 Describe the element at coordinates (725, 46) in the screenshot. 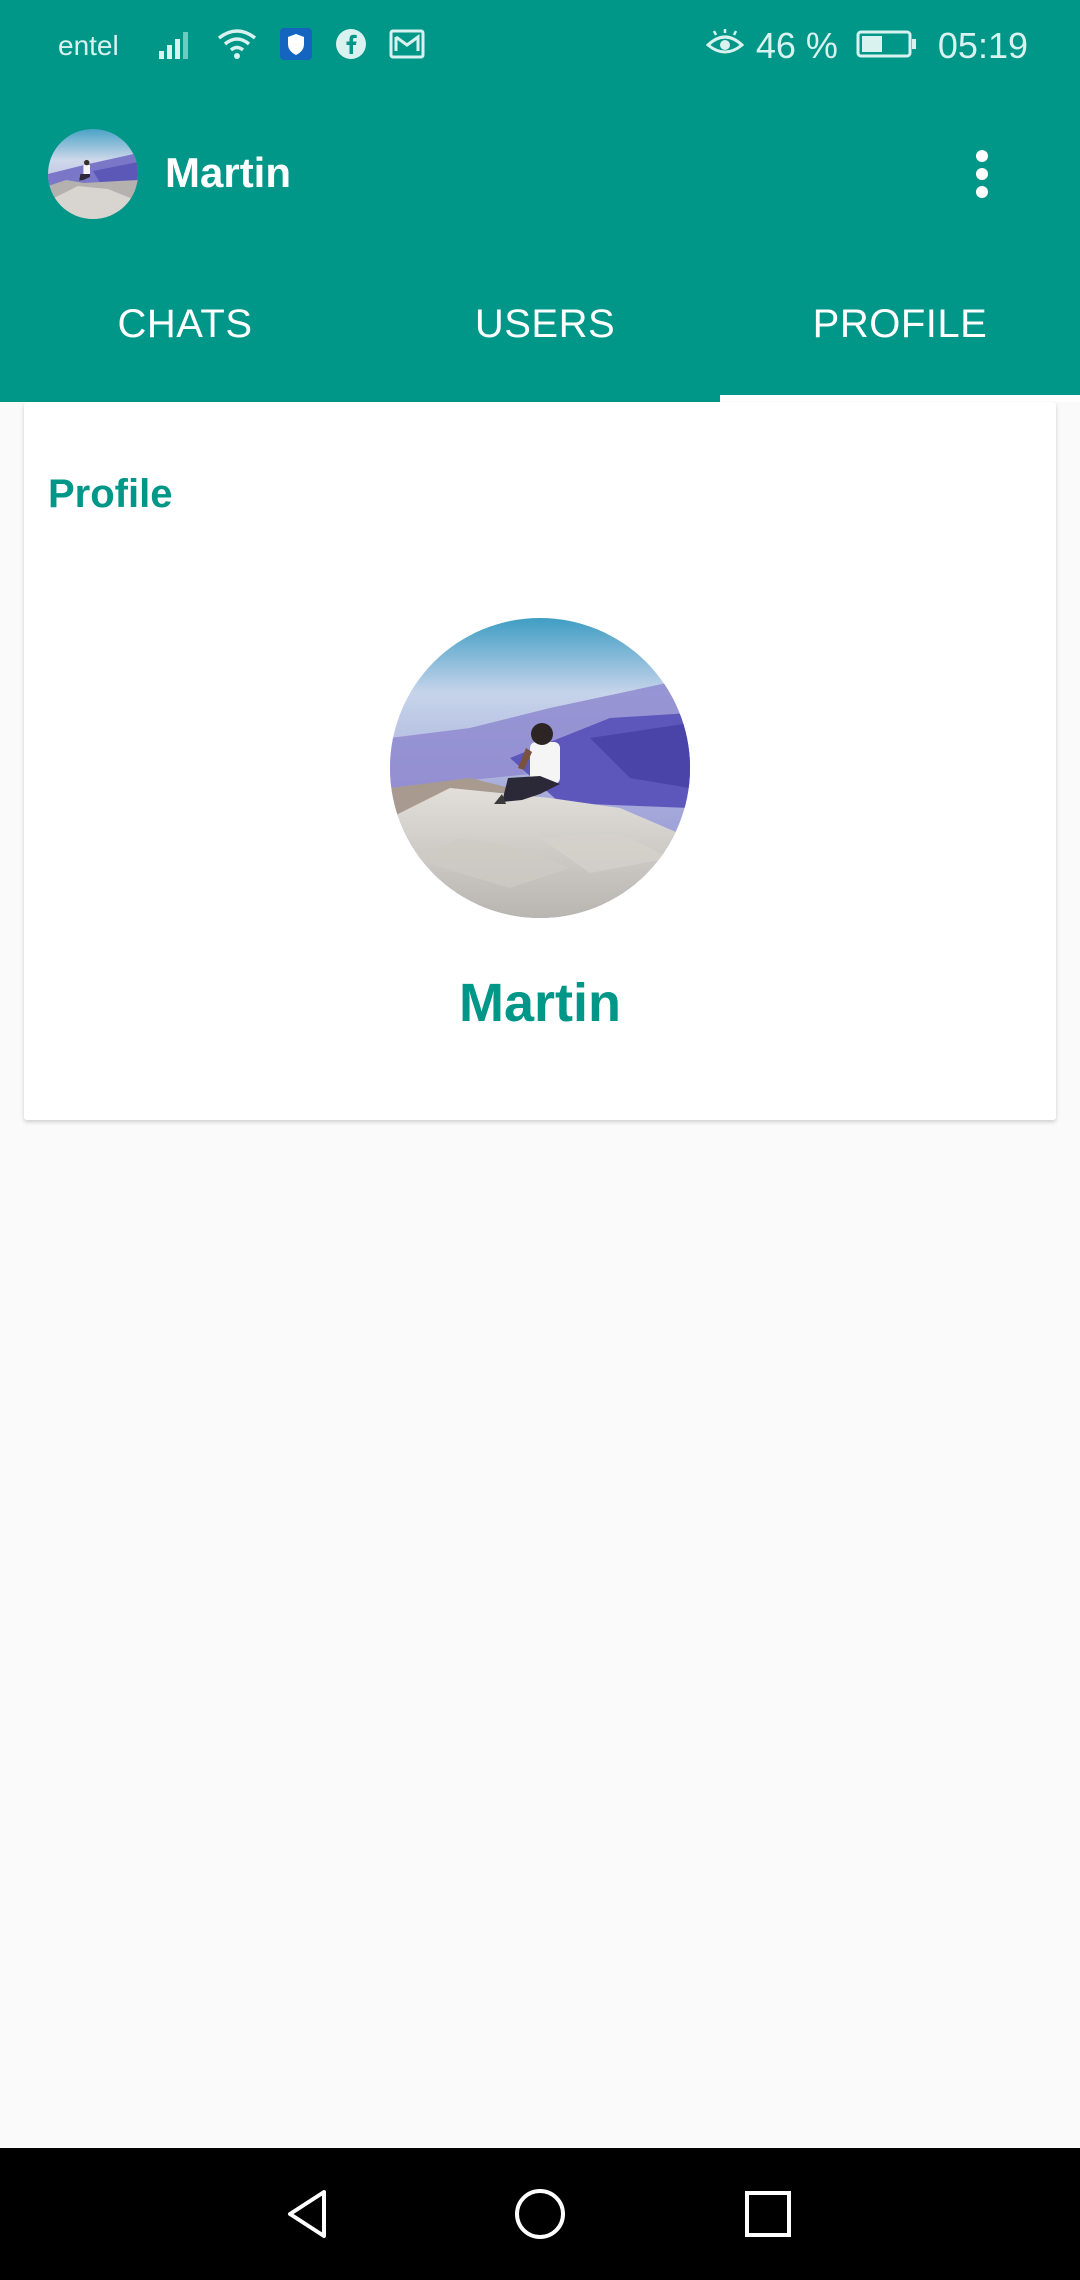

I see `eye-icon` at that location.